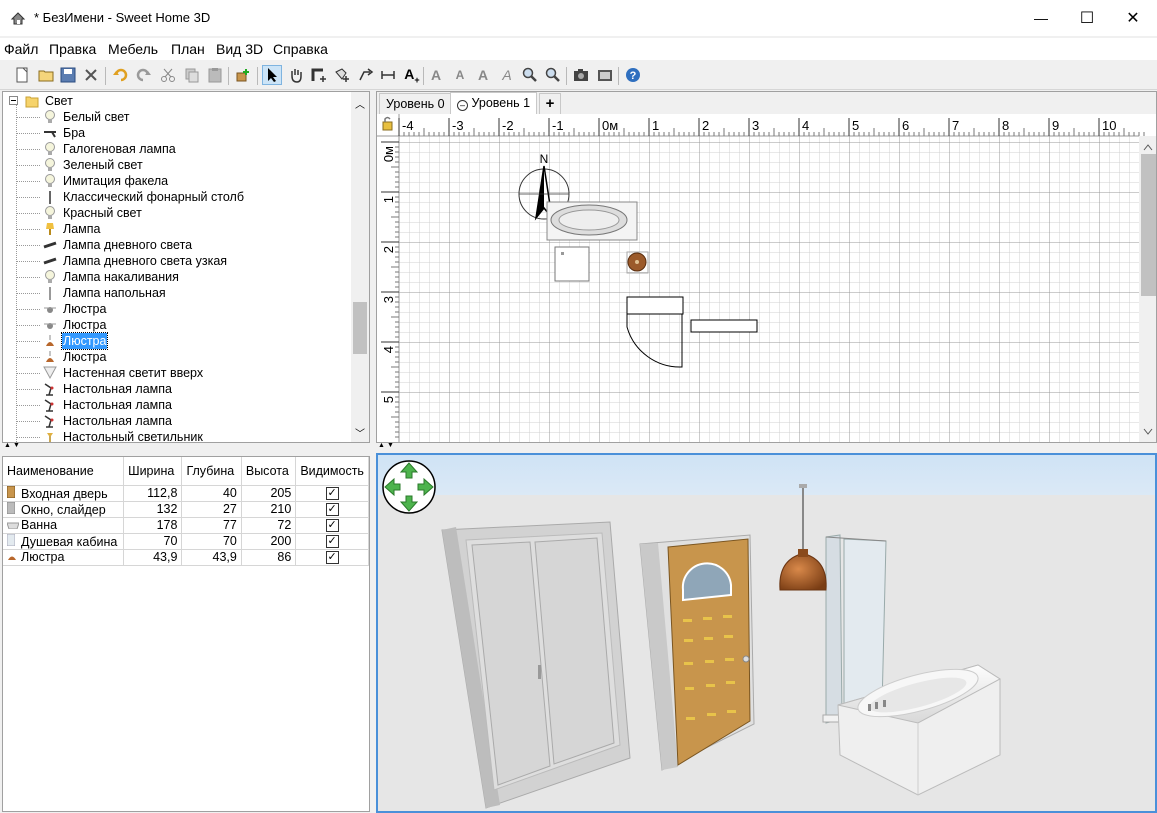 The height and width of the screenshot is (813, 1157). Describe the element at coordinates (1087, 18) in the screenshot. I see `maximize-button: ☐` at that location.